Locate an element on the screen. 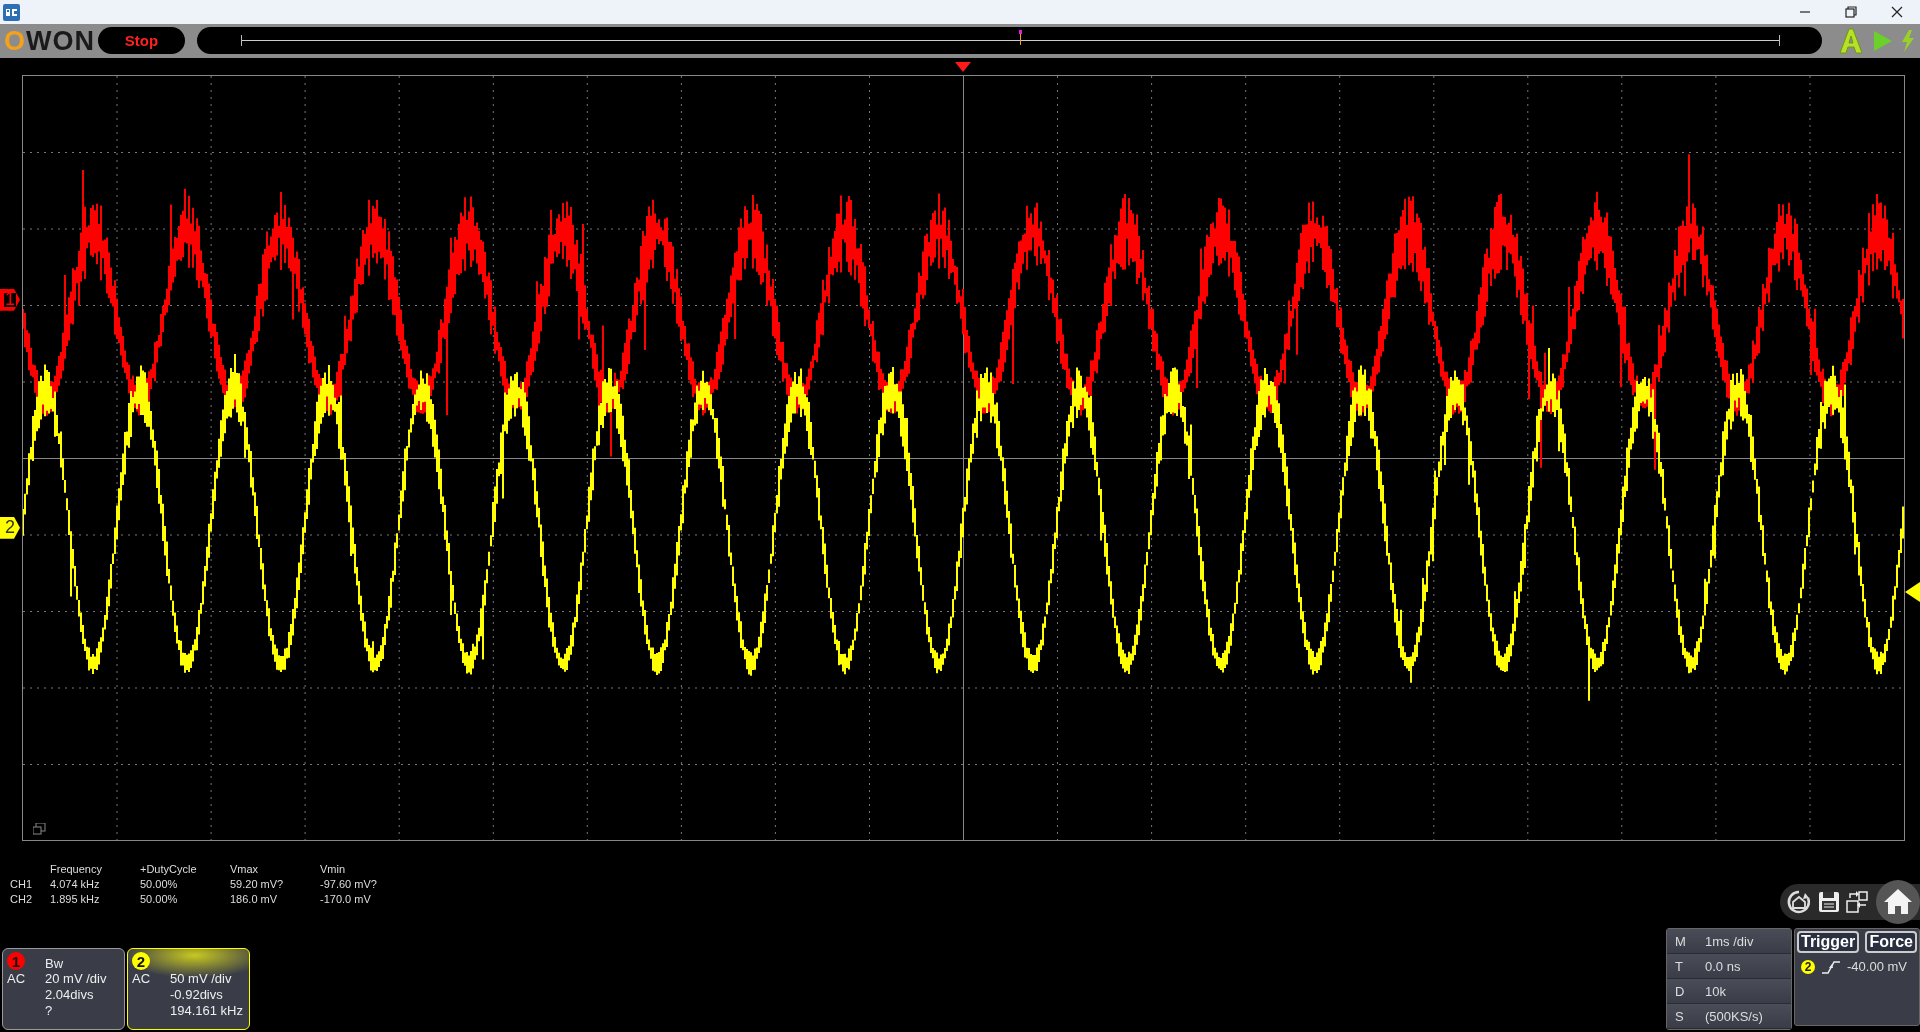  frequency-value: ? is located at coordinates (49, 1011).